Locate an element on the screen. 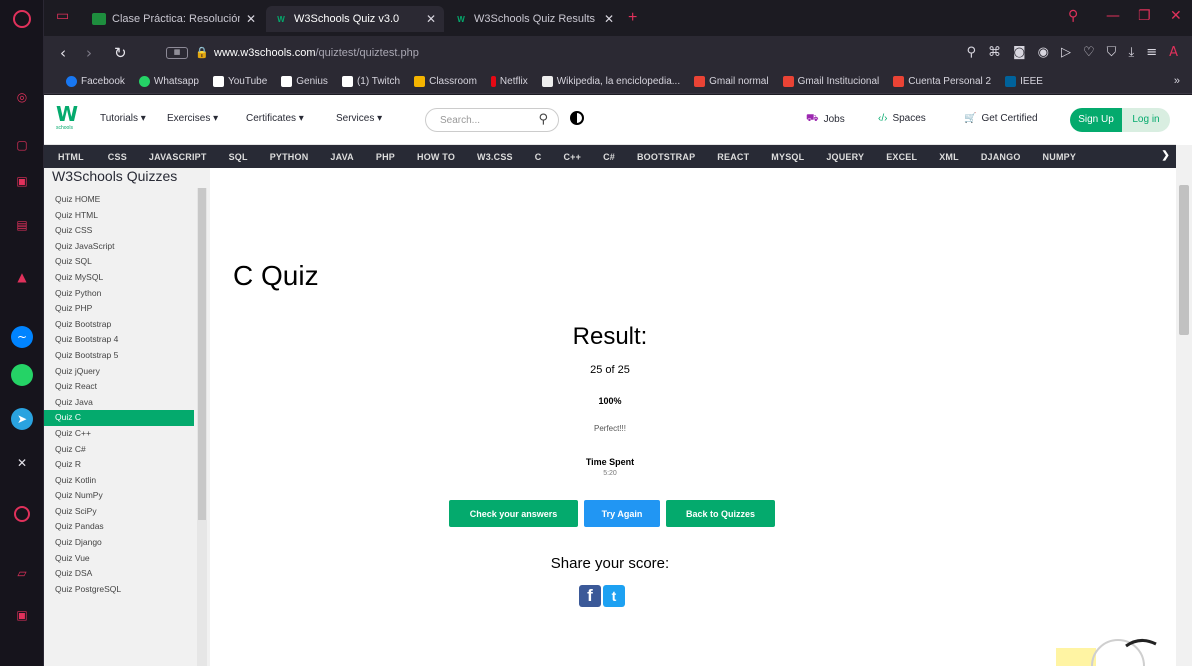 This screenshot has height=666, width=1192. services-menu: Services ▾ is located at coordinates (359, 118).